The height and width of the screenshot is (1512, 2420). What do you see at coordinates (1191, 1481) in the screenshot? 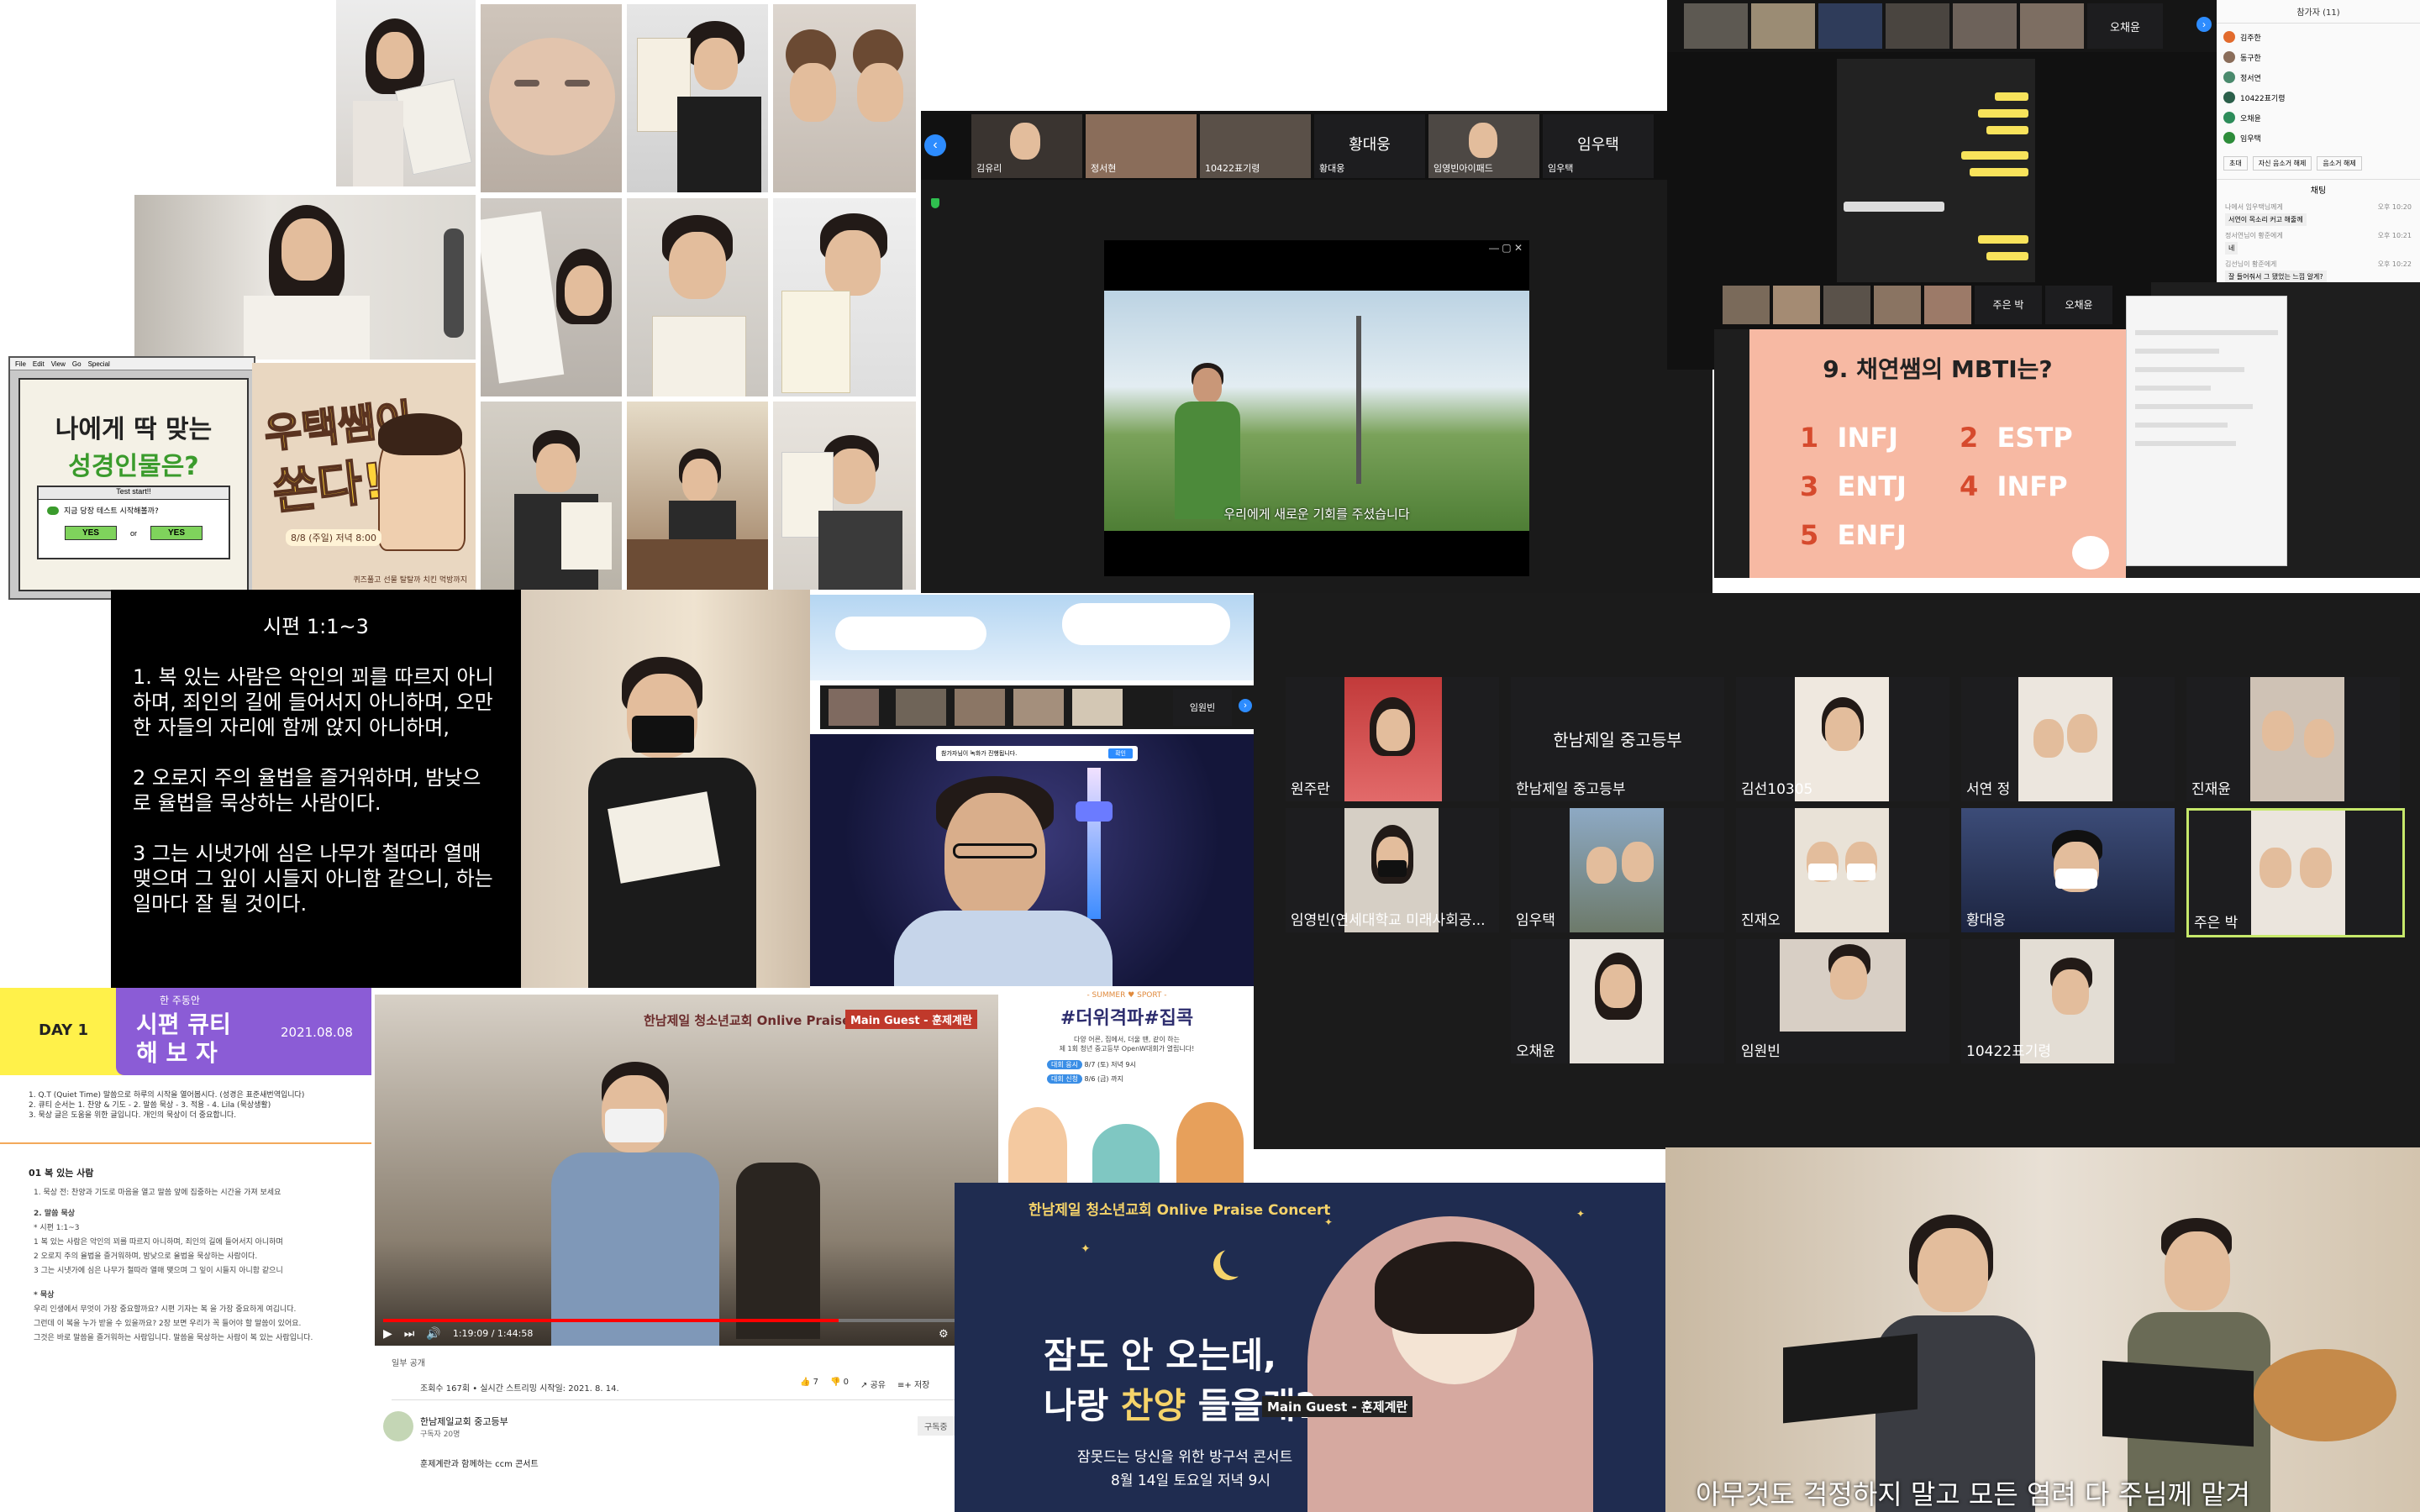
I see `concert-sub-2: 8월 14일 토요일 저녁 9시` at bounding box center [1191, 1481].